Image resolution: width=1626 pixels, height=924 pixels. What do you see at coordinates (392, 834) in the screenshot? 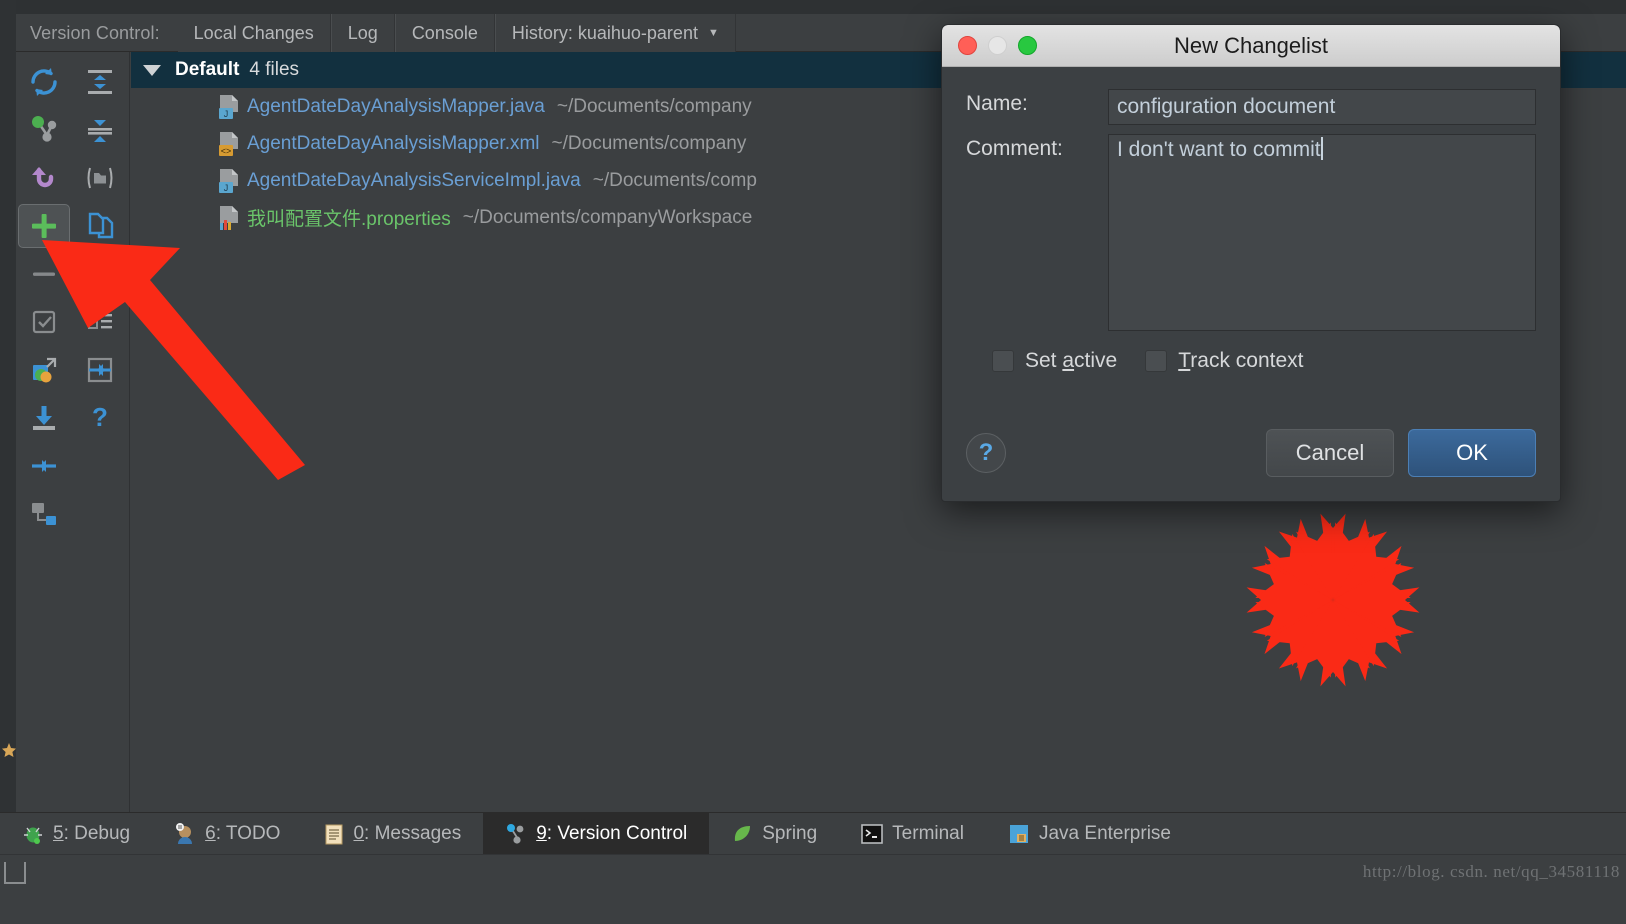
I see `status-bar-item-messages: 0 : Messages` at bounding box center [392, 834].